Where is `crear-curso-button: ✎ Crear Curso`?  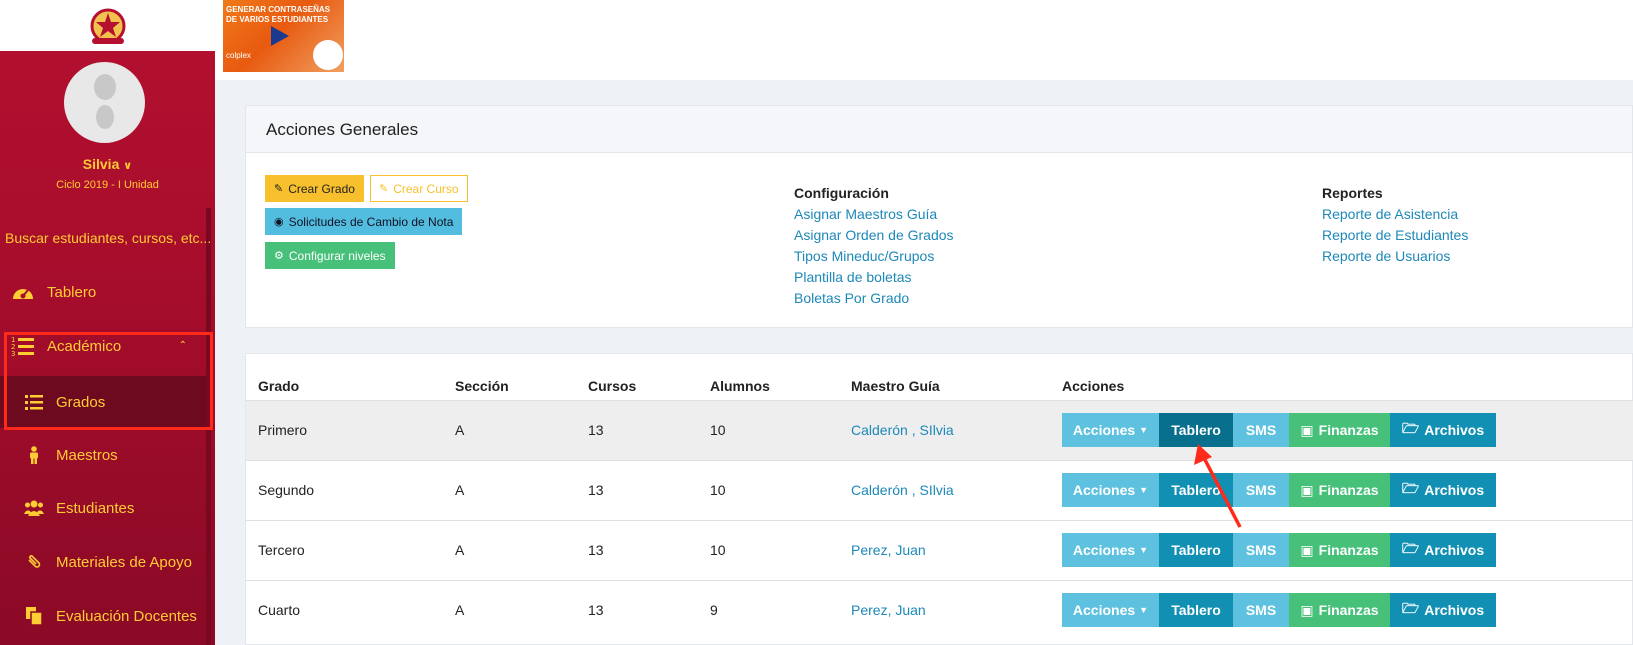
crear-curso-button: ✎ Crear Curso is located at coordinates (419, 188).